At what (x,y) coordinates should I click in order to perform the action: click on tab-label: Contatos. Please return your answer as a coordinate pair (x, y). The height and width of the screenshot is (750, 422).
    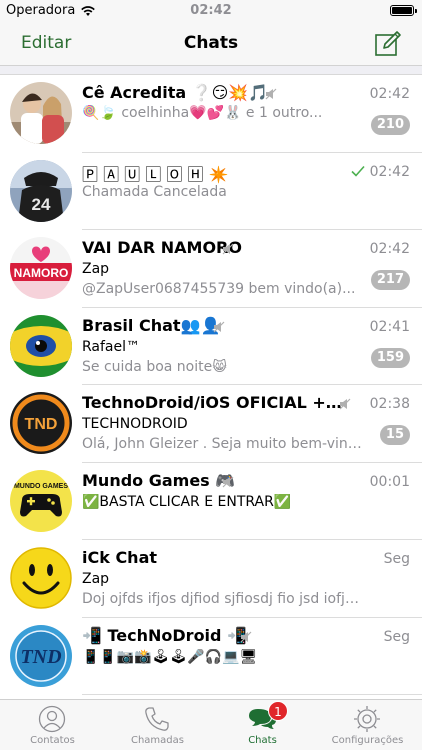
    Looking at the image, I should click on (52, 740).